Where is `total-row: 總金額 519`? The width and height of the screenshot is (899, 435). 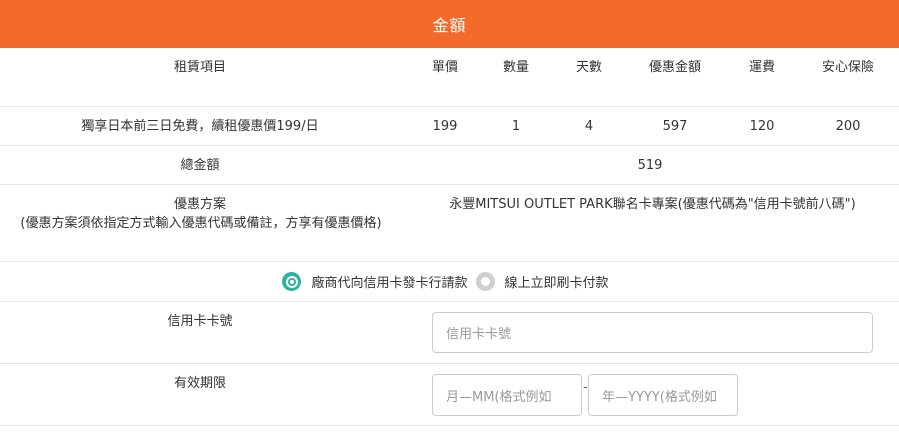 total-row: 總金額 519 is located at coordinates (449, 165).